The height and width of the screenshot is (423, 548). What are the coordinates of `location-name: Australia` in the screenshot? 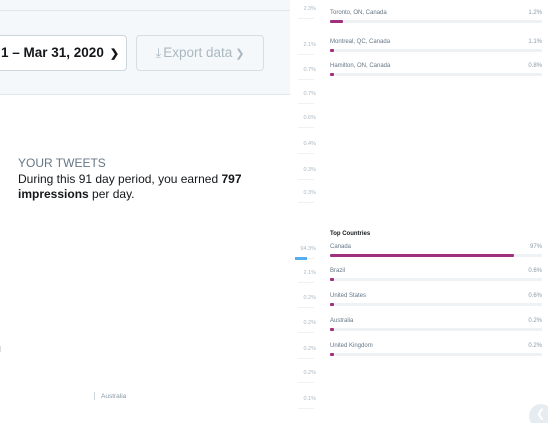 It's located at (342, 321).